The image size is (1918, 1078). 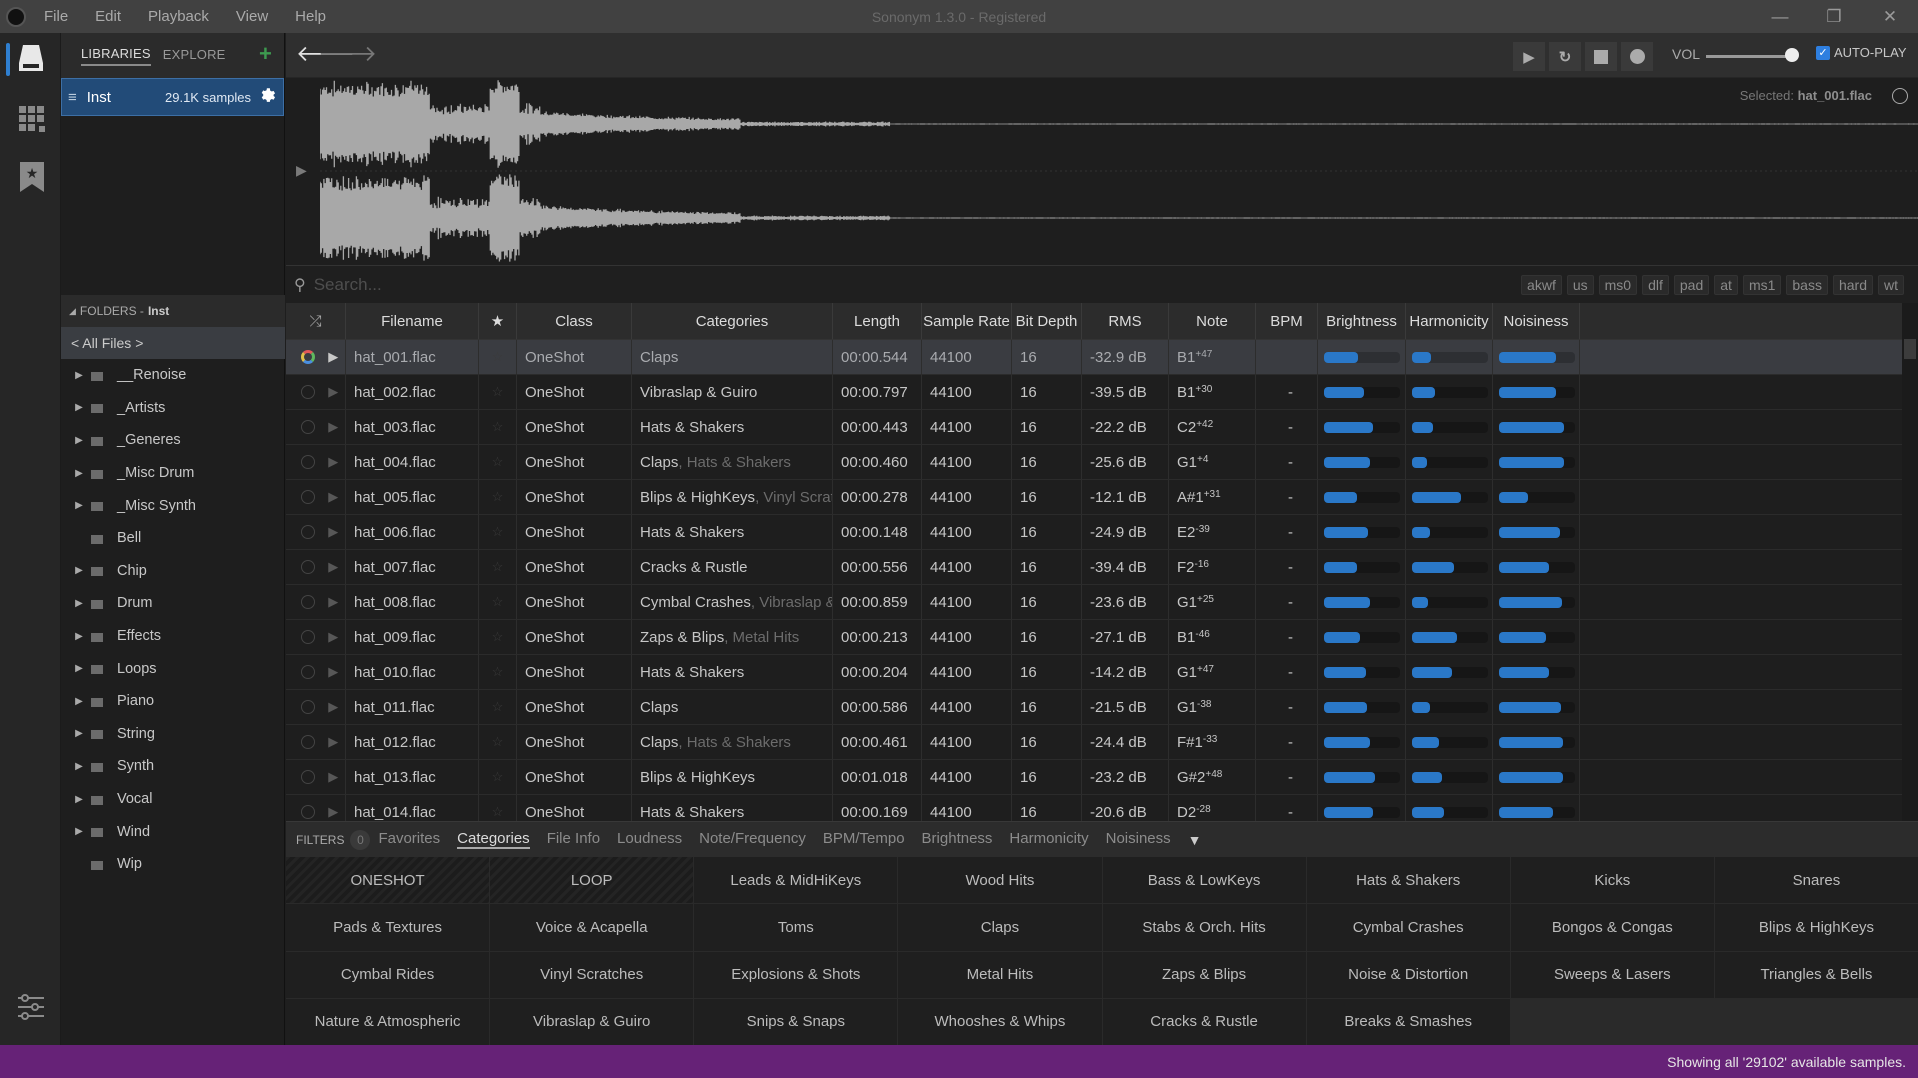 I want to click on folder-item: Wip, so click(x=173, y=864).